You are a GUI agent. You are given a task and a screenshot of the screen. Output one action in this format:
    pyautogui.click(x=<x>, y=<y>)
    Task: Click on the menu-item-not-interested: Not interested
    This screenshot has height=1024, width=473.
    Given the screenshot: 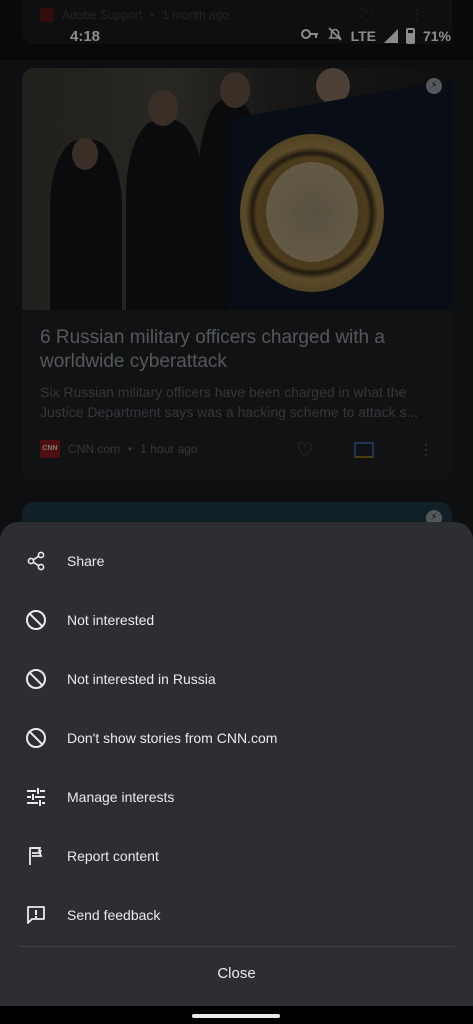 What is the action you would take?
    pyautogui.click(x=236, y=620)
    